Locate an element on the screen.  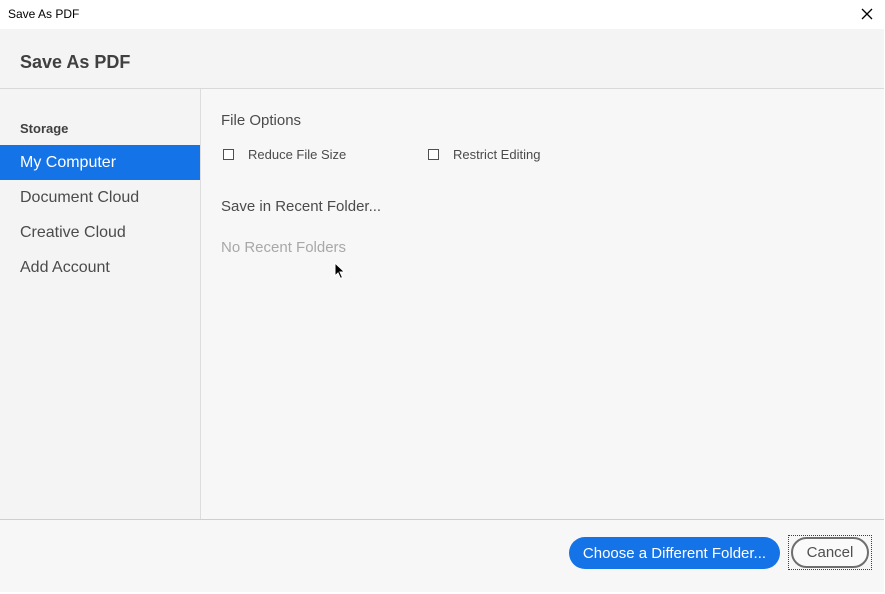
close-button is located at coordinates (867, 14).